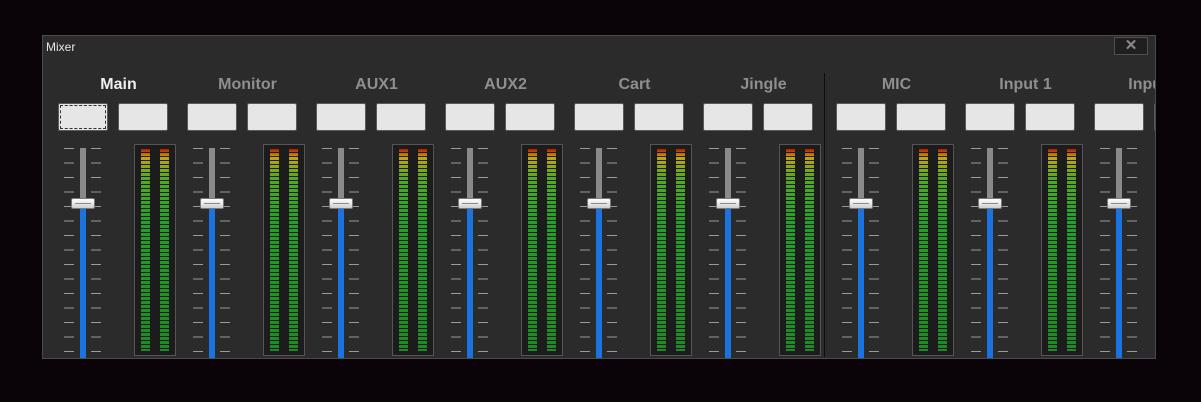 This screenshot has height=402, width=1201. I want to click on channel-label: AUX2, so click(505, 84).